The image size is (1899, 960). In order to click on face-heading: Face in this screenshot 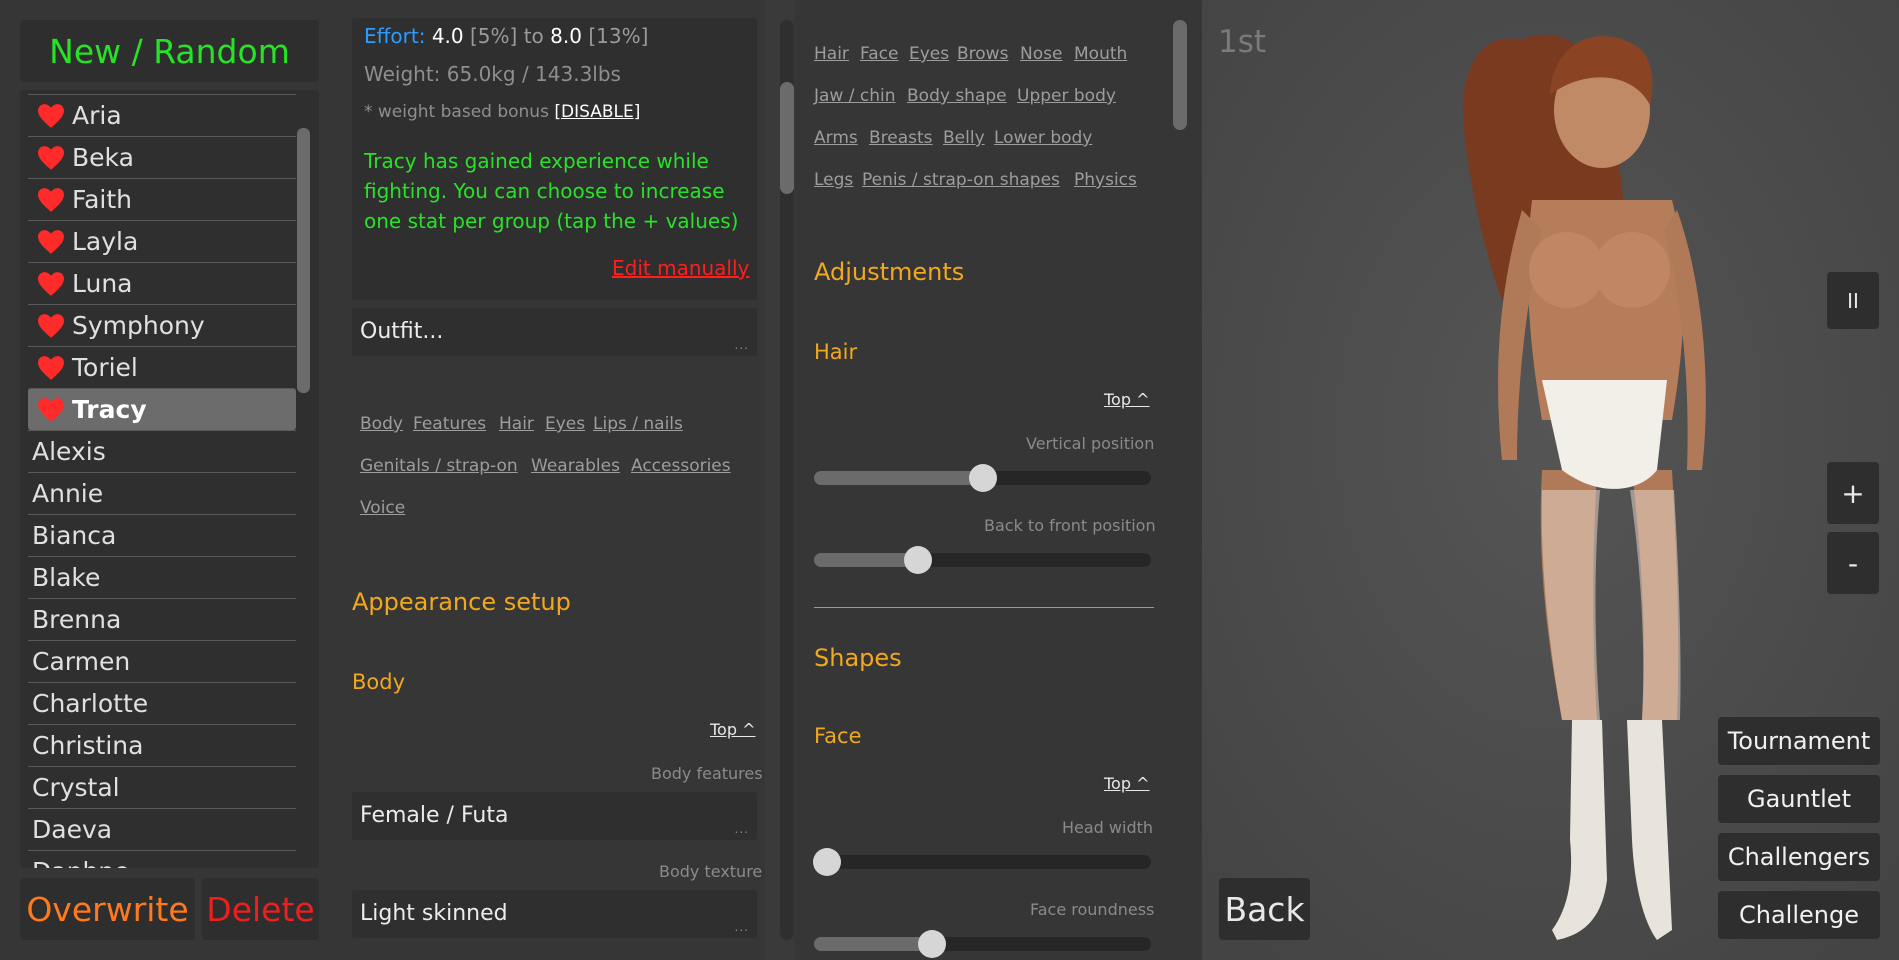, I will do `click(838, 736)`.